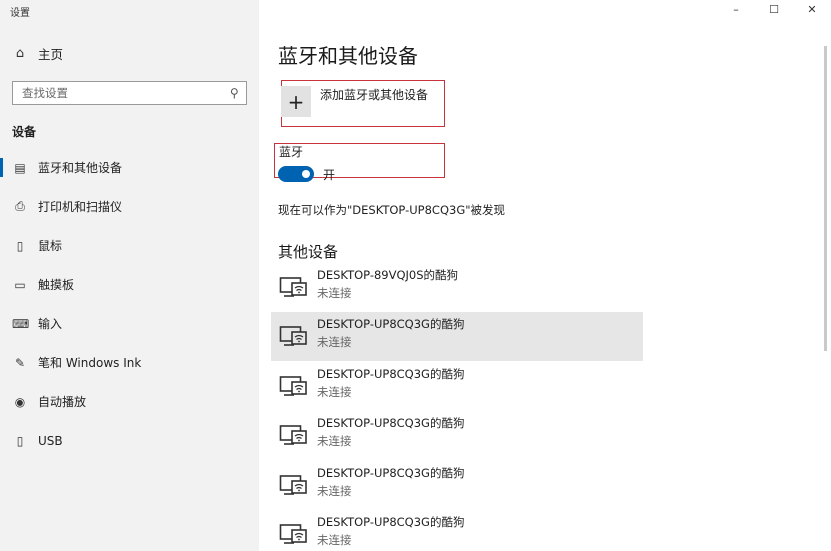 The height and width of the screenshot is (551, 831). I want to click on sidebar-item-printers: ⎙ 打印机和扫描仪, so click(129, 206).